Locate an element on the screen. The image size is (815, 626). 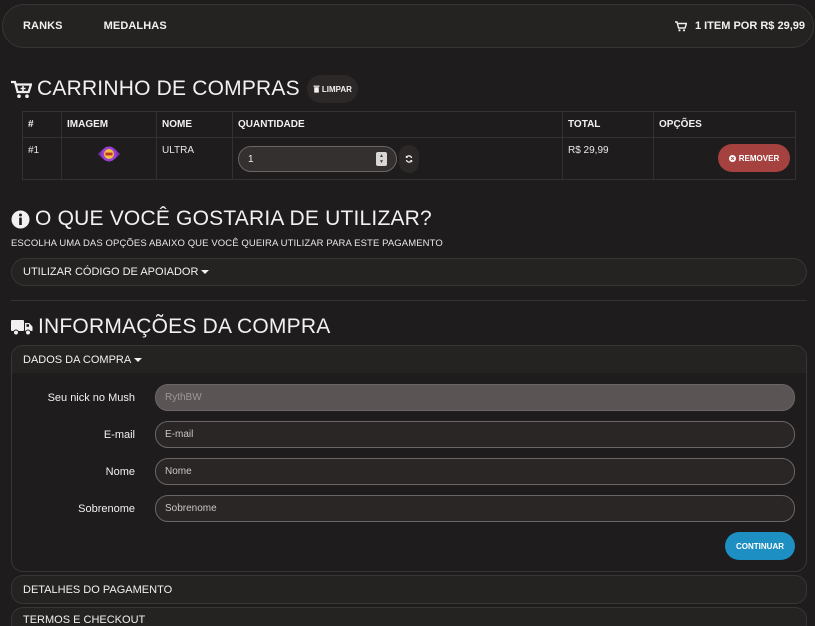
product-badge-icon is located at coordinates (109, 154).